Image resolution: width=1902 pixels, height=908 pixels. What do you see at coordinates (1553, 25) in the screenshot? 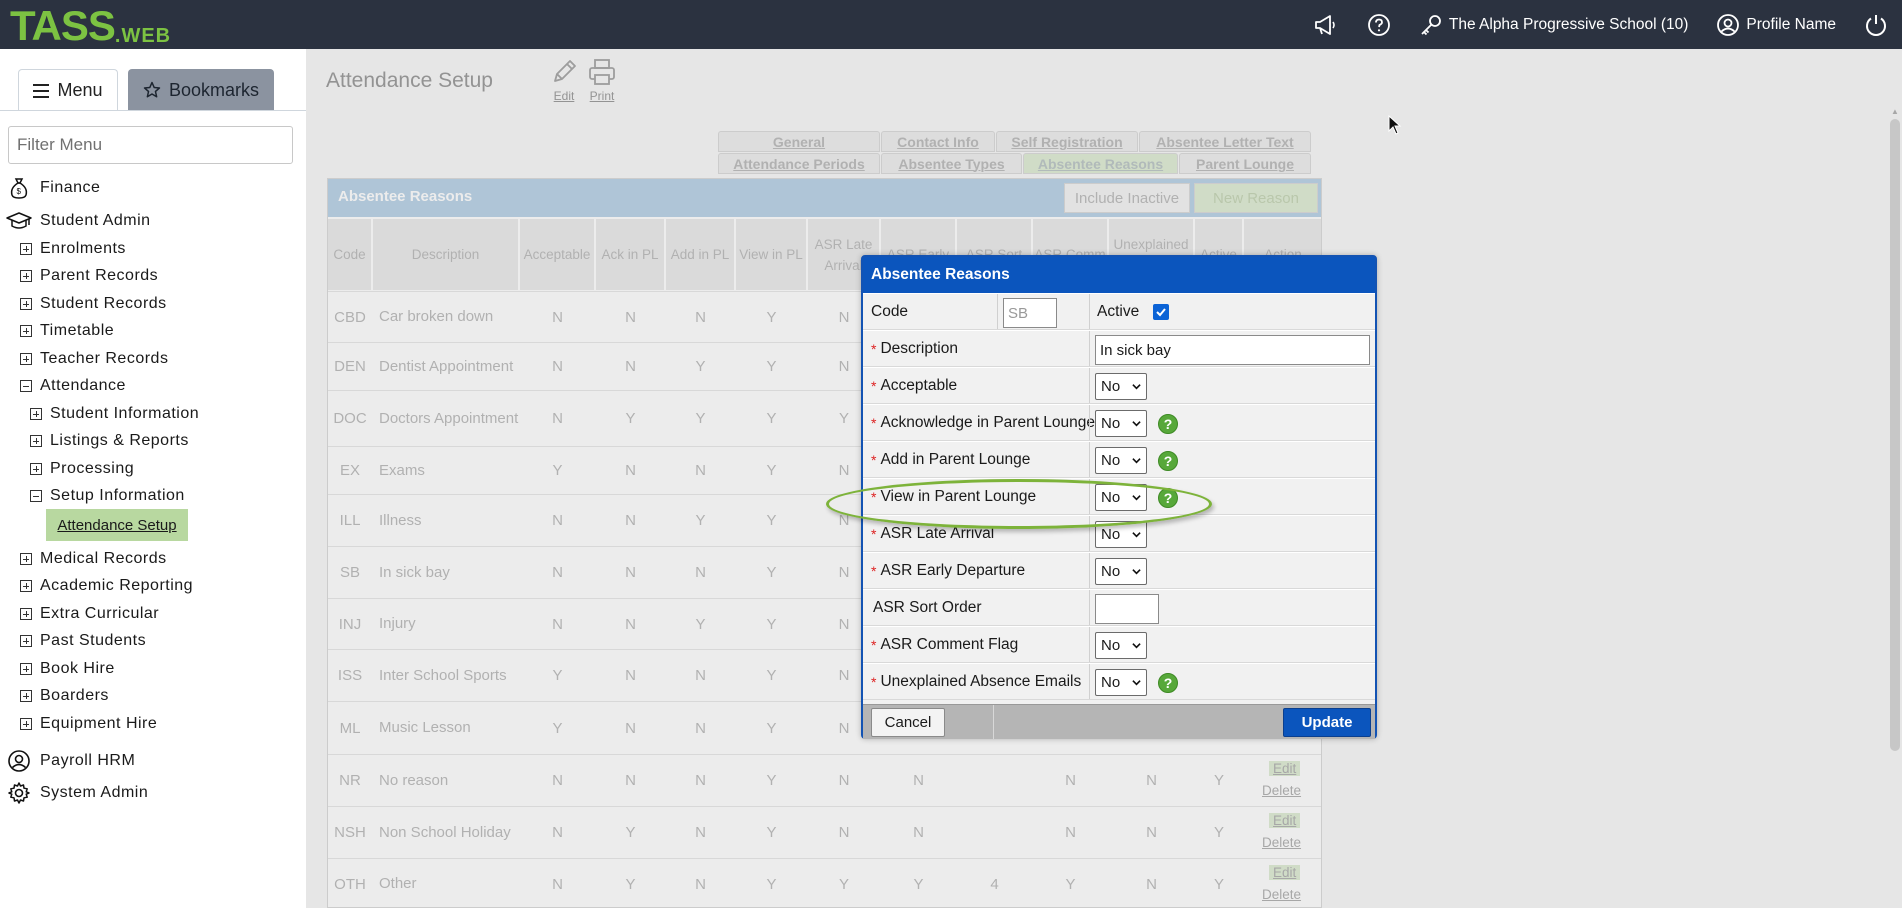
I see `school-selector: The Alpha Progressive School (10)` at bounding box center [1553, 25].